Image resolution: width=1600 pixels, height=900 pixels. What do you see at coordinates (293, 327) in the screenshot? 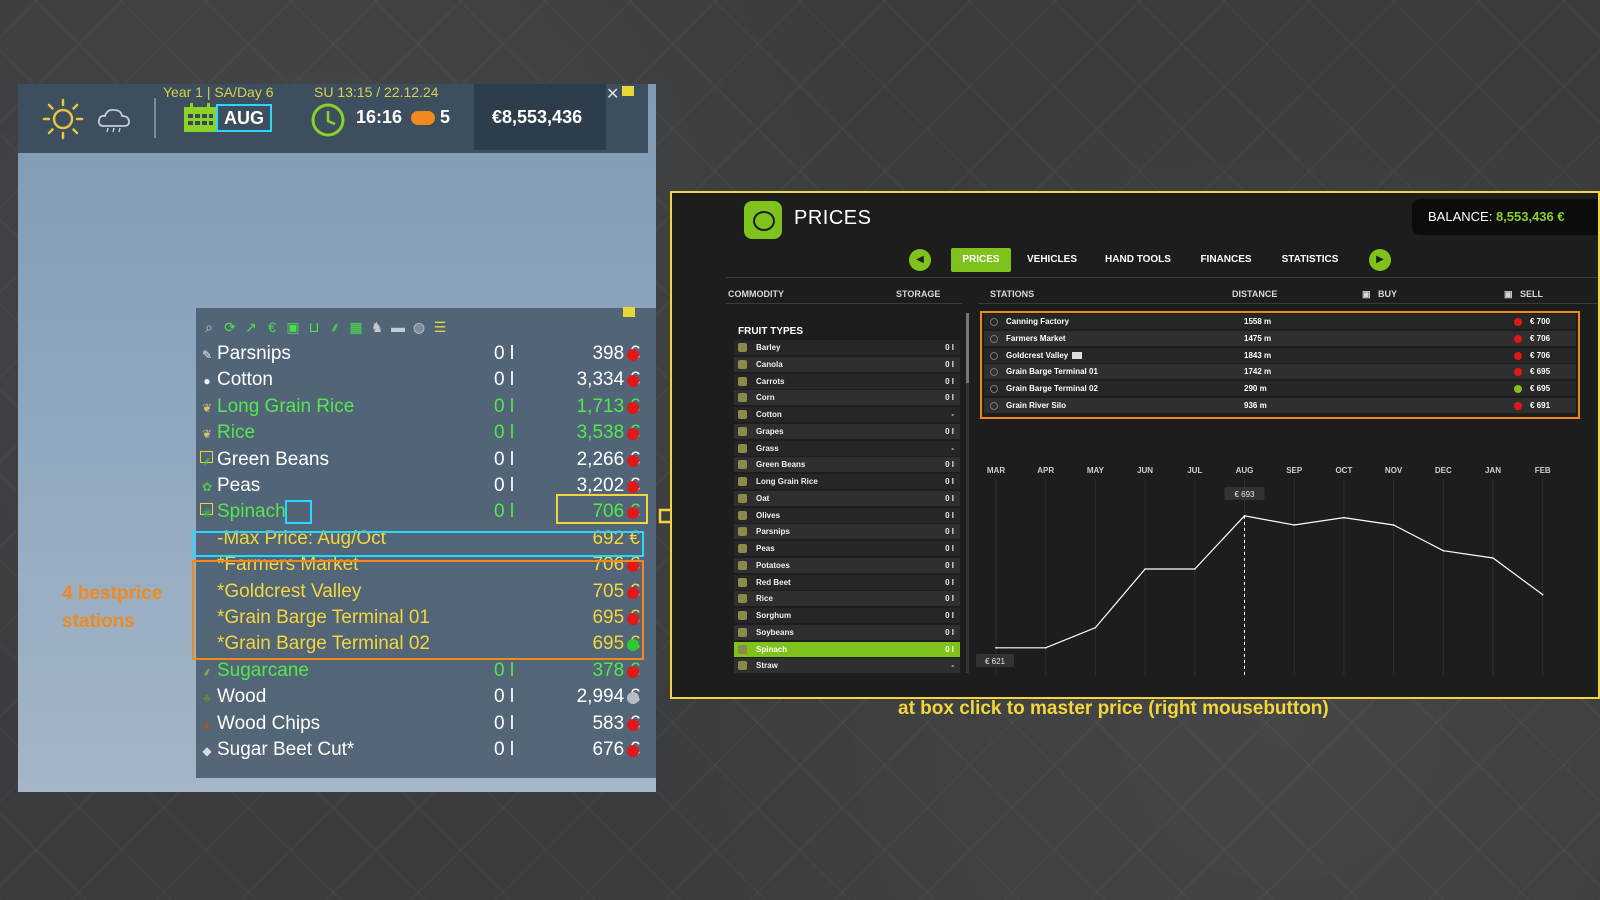
I see `box-icon: ▣` at bounding box center [293, 327].